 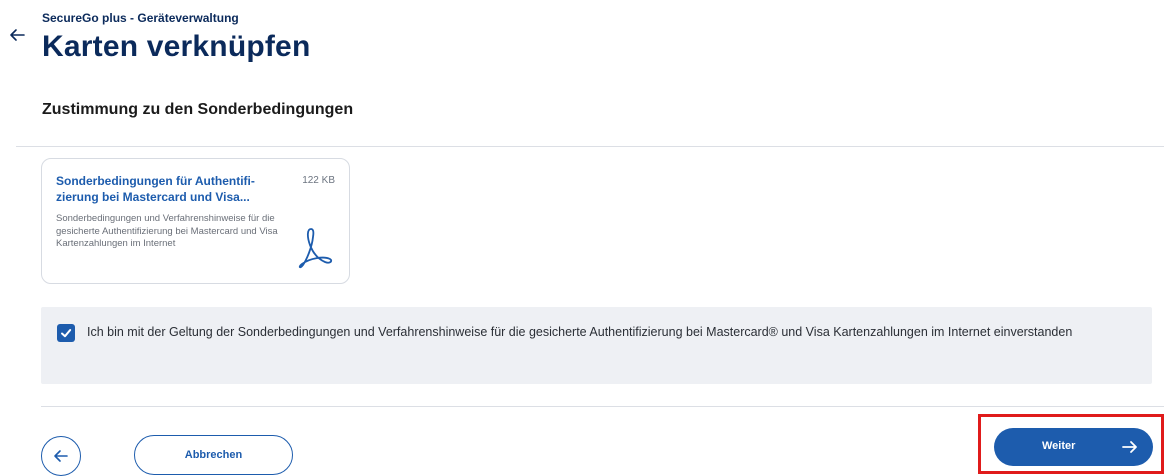 I want to click on section-heading: Zustimmung zu den Sonderbedingungen, so click(x=198, y=109).